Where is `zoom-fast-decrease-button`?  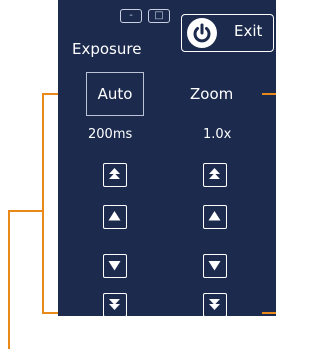
zoom-fast-decrease-button is located at coordinates (215, 305).